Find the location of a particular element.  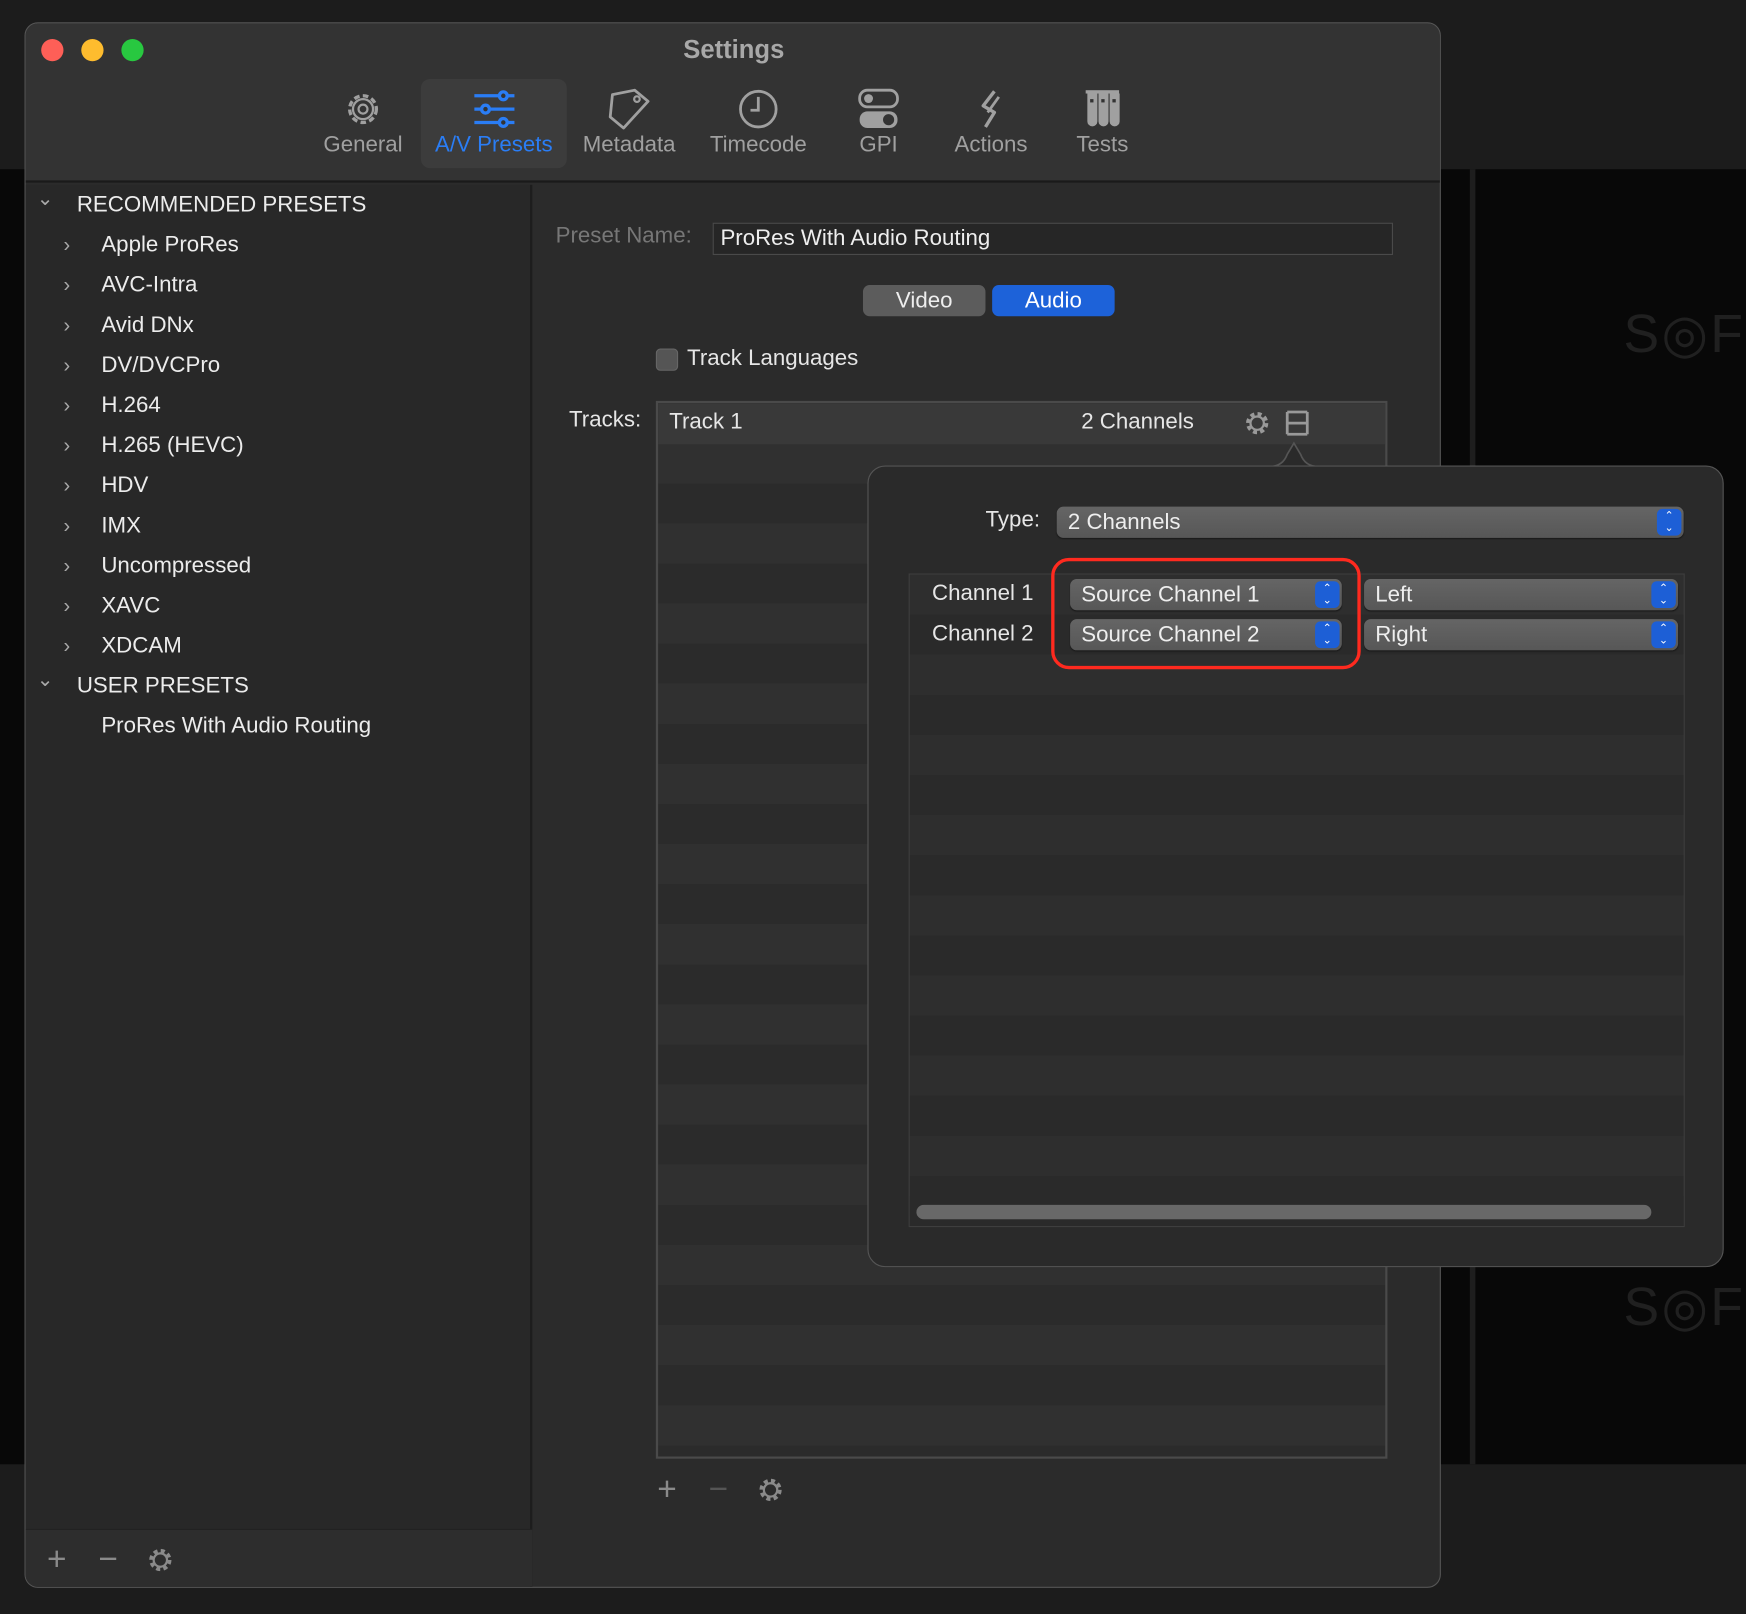

tab-label: General is located at coordinates (363, 145).